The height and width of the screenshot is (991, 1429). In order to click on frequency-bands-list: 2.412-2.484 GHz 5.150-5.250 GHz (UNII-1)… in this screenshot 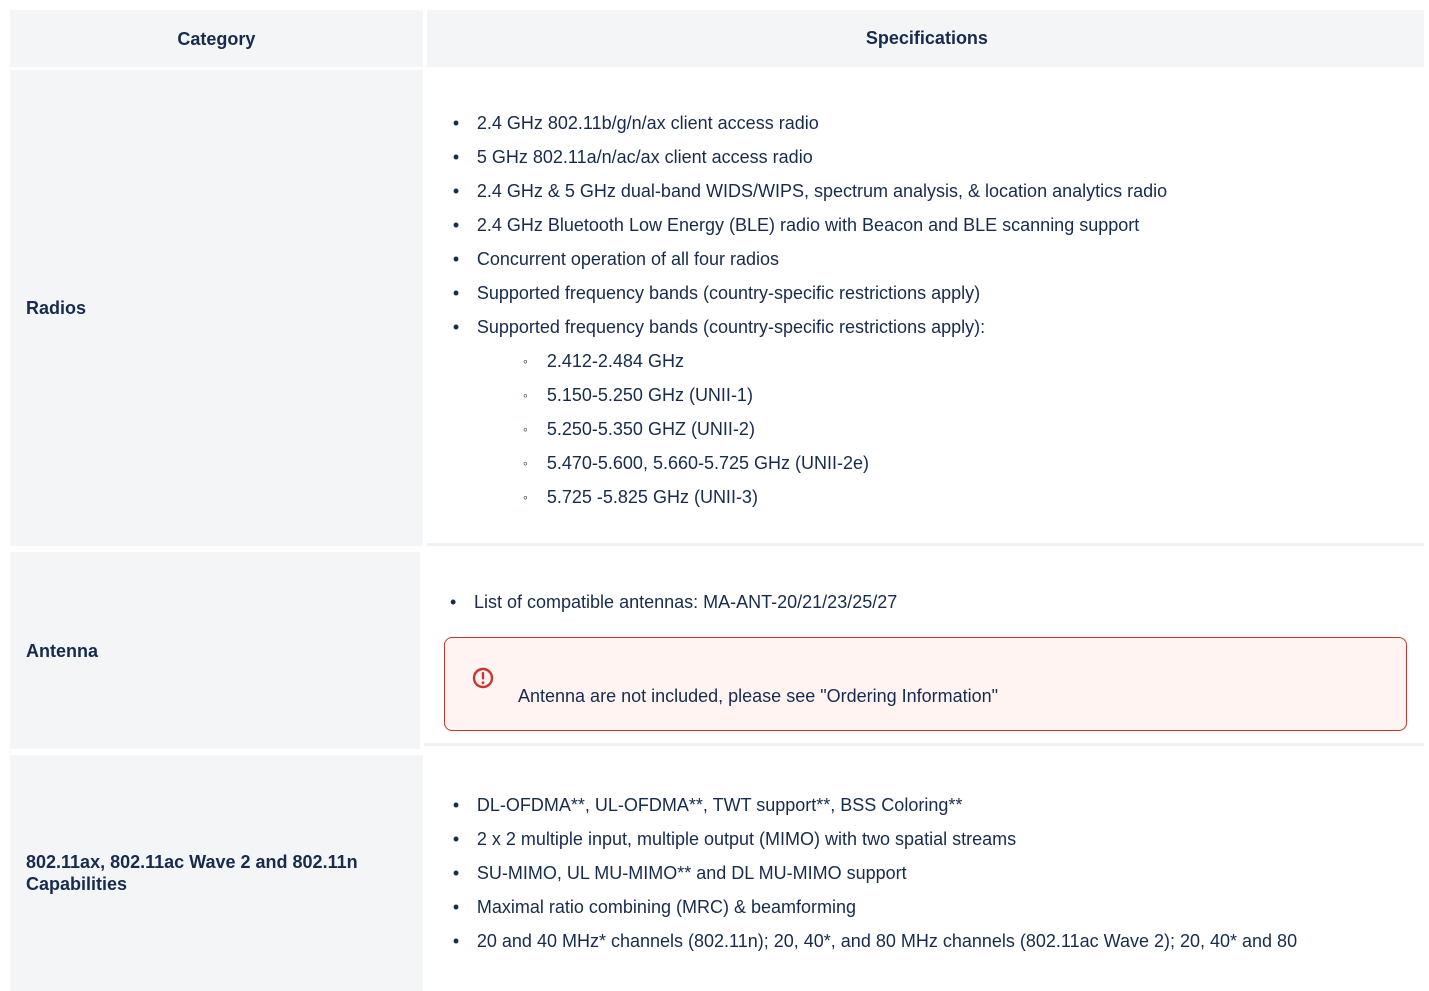, I will do `click(942, 429)`.